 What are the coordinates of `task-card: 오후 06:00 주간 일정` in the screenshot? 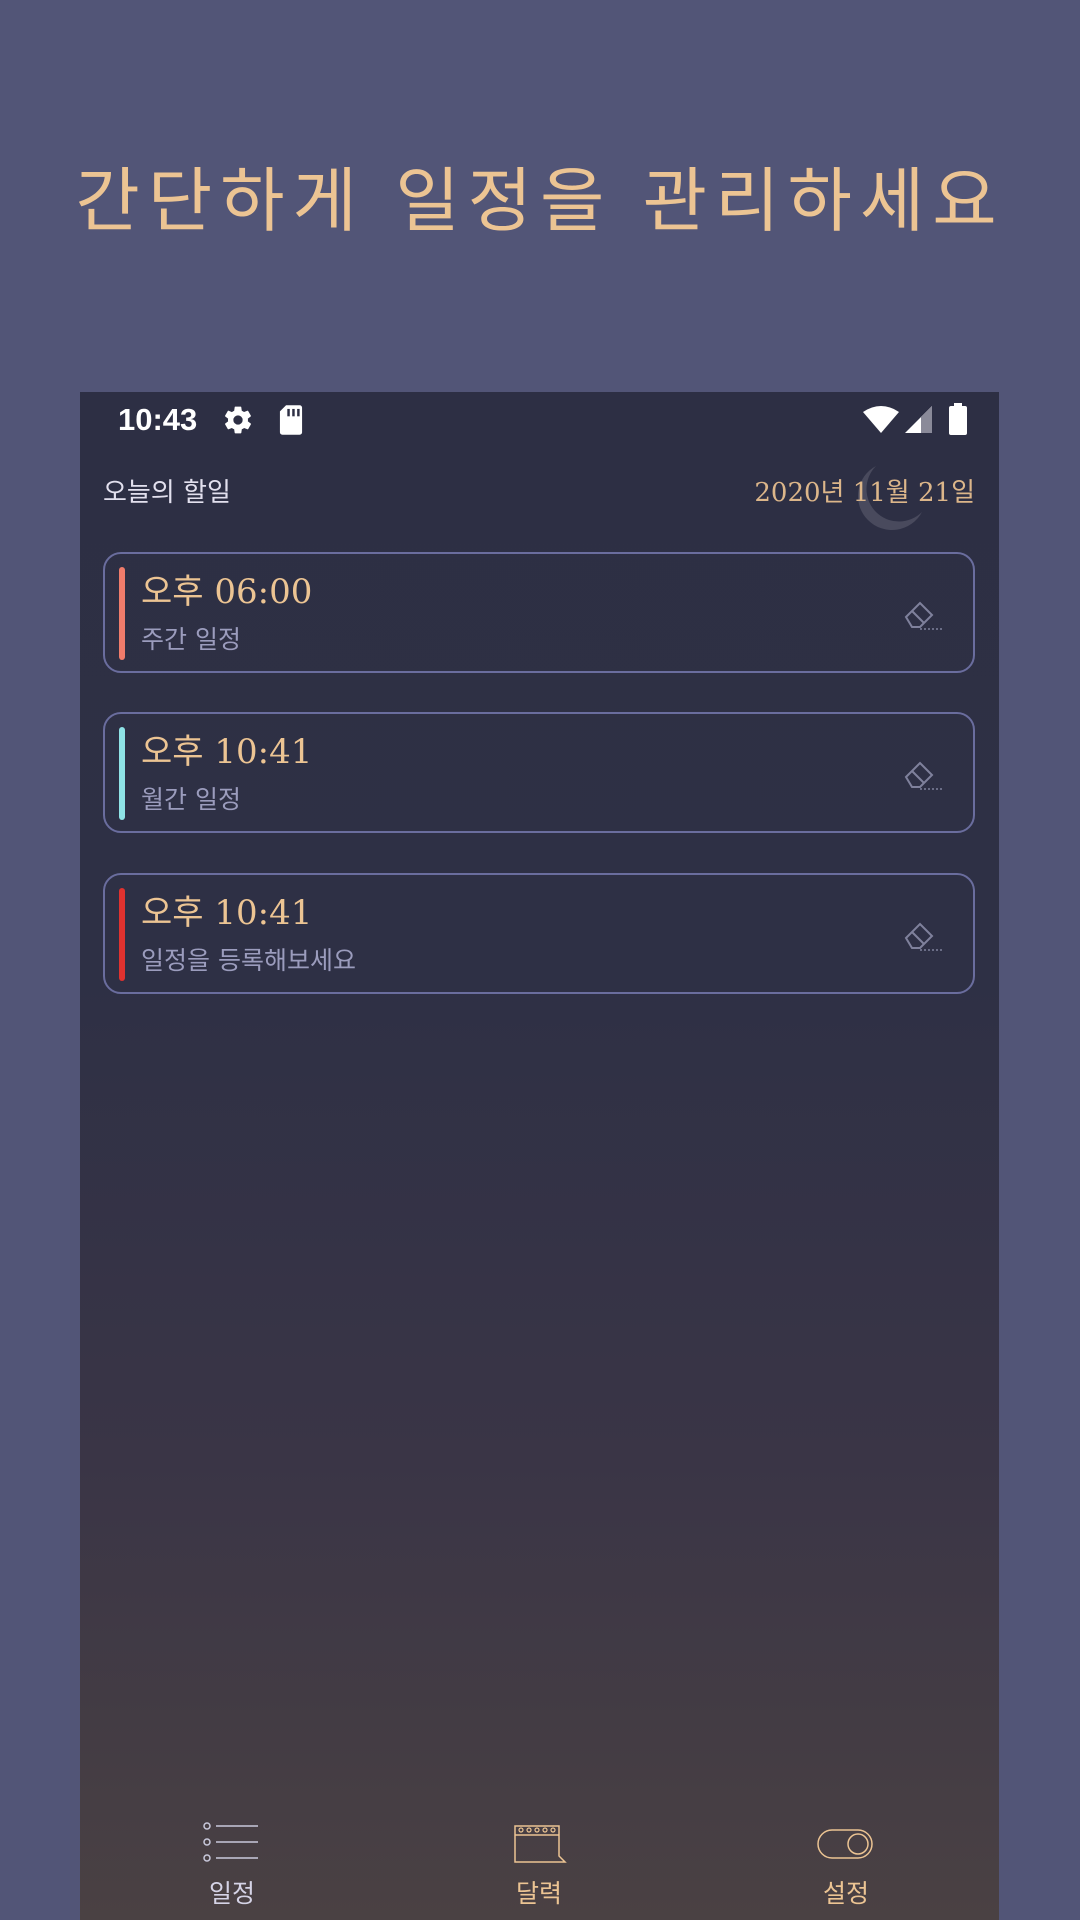 It's located at (539, 612).